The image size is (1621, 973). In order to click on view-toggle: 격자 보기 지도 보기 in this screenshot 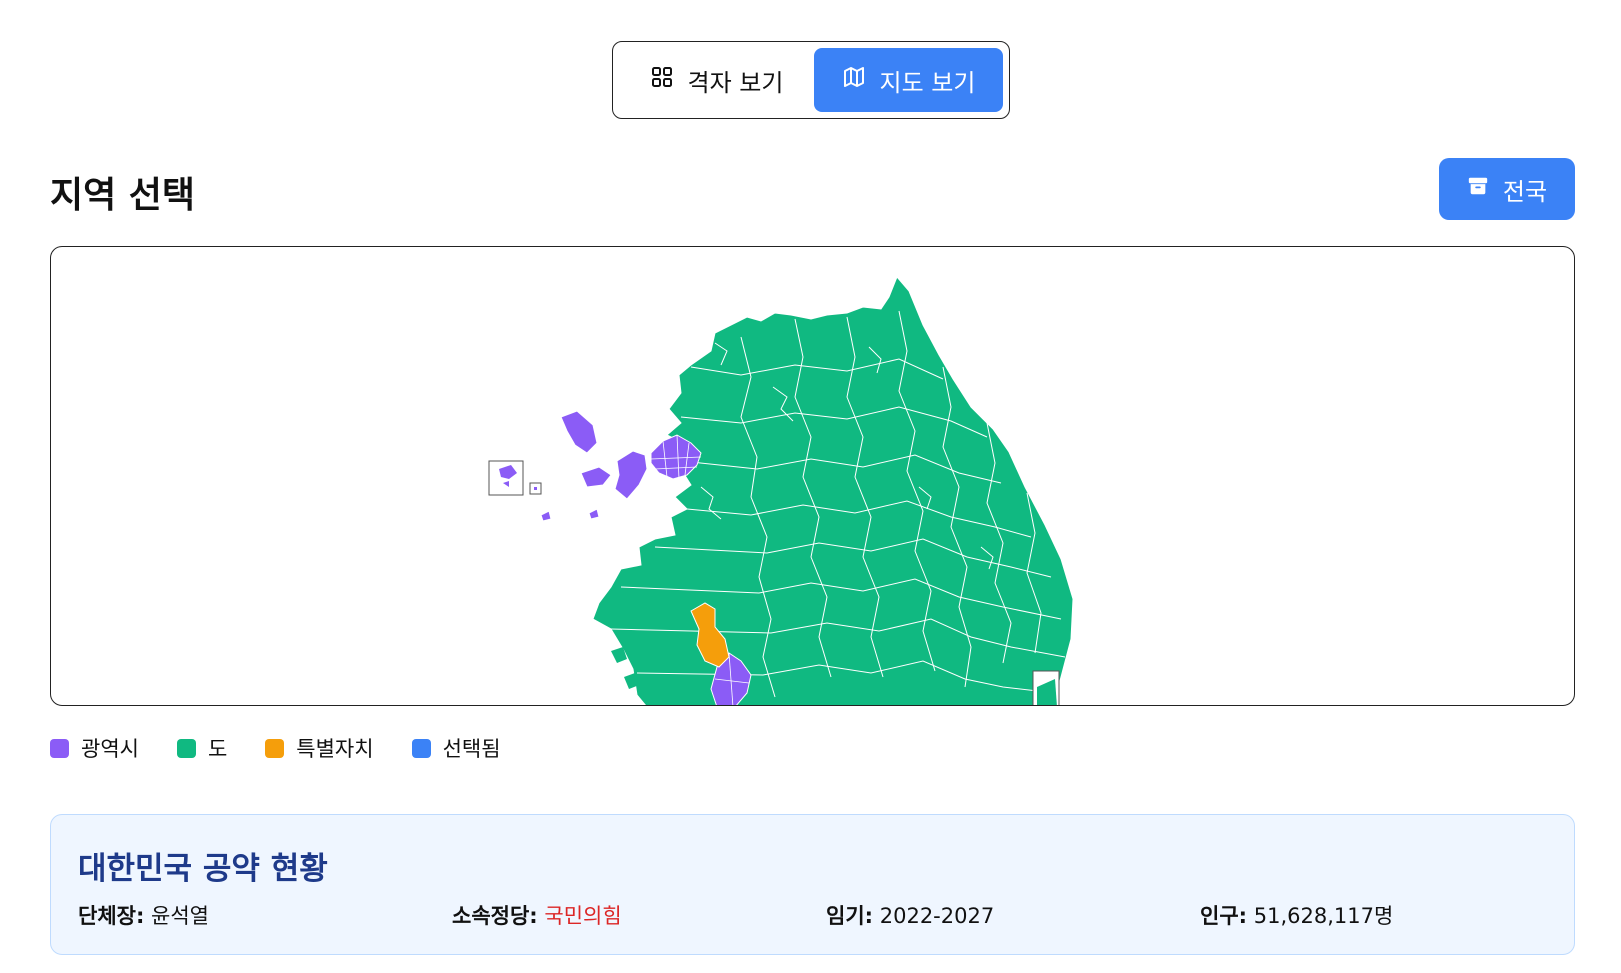, I will do `click(811, 80)`.